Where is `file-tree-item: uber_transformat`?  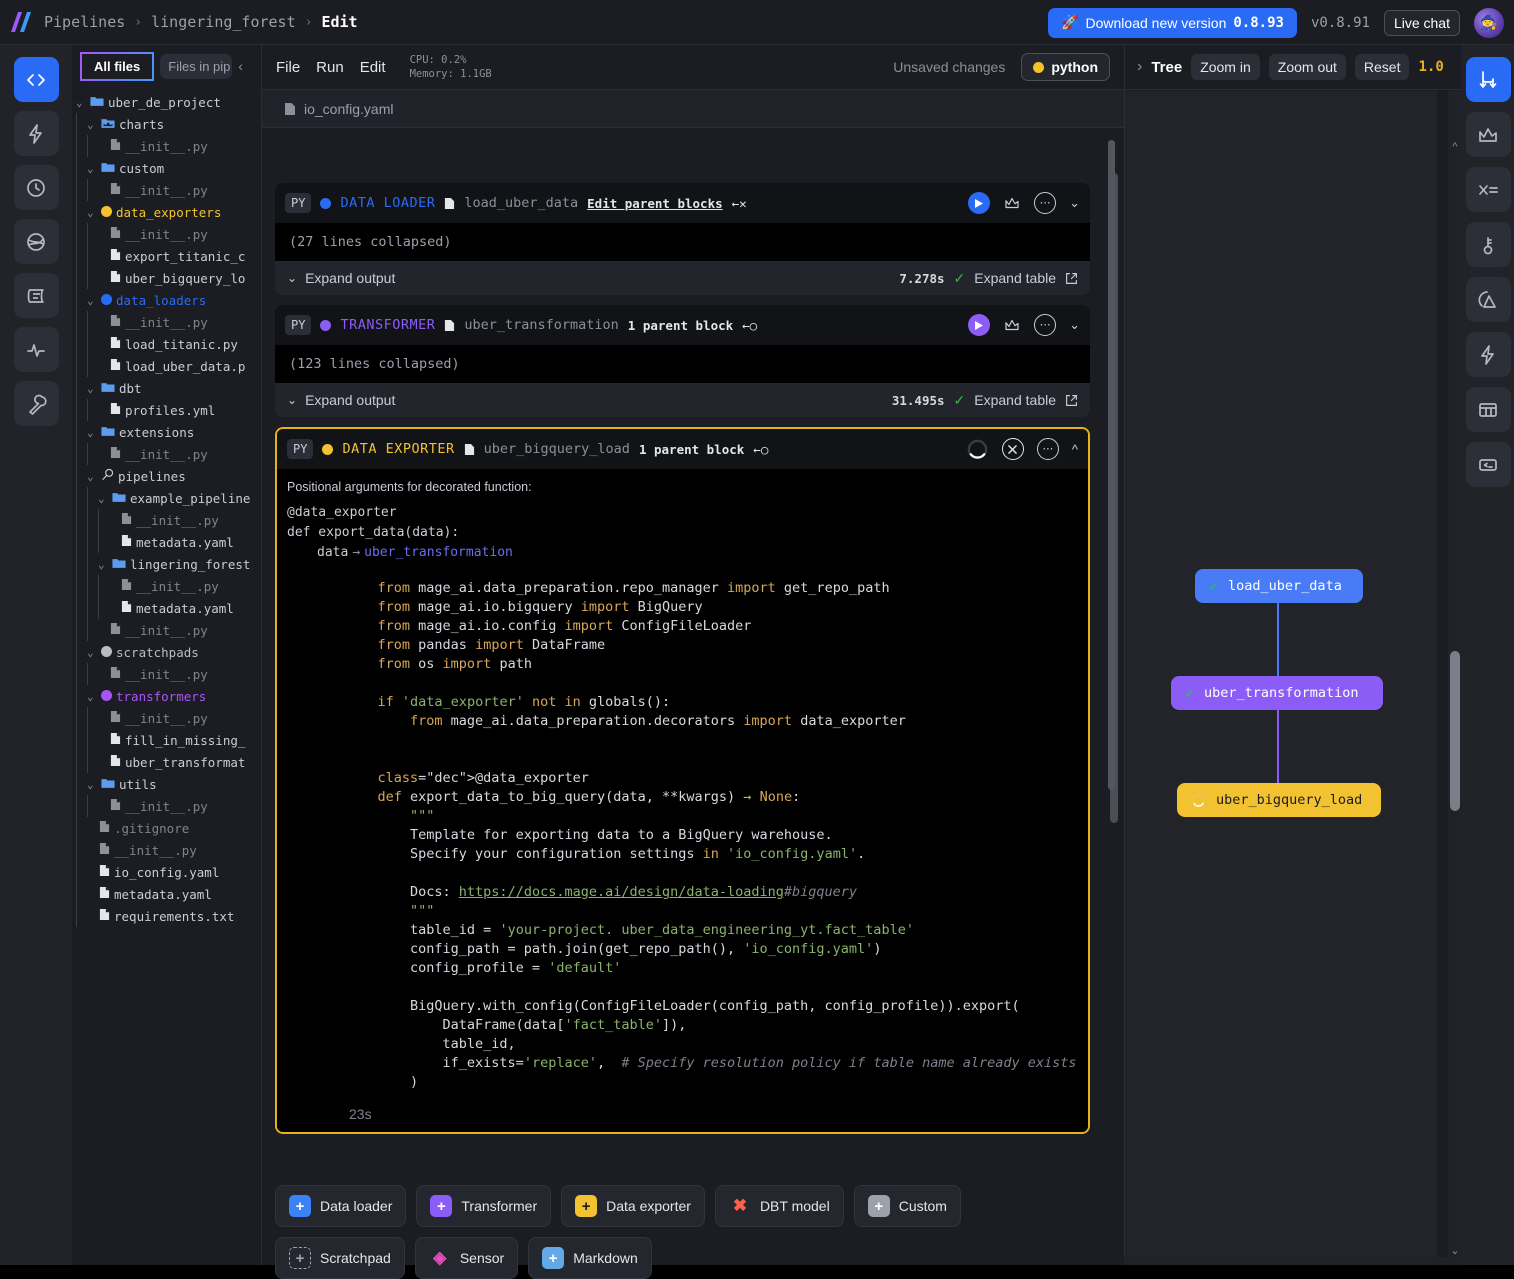 file-tree-item: uber_transformat is located at coordinates (168, 762).